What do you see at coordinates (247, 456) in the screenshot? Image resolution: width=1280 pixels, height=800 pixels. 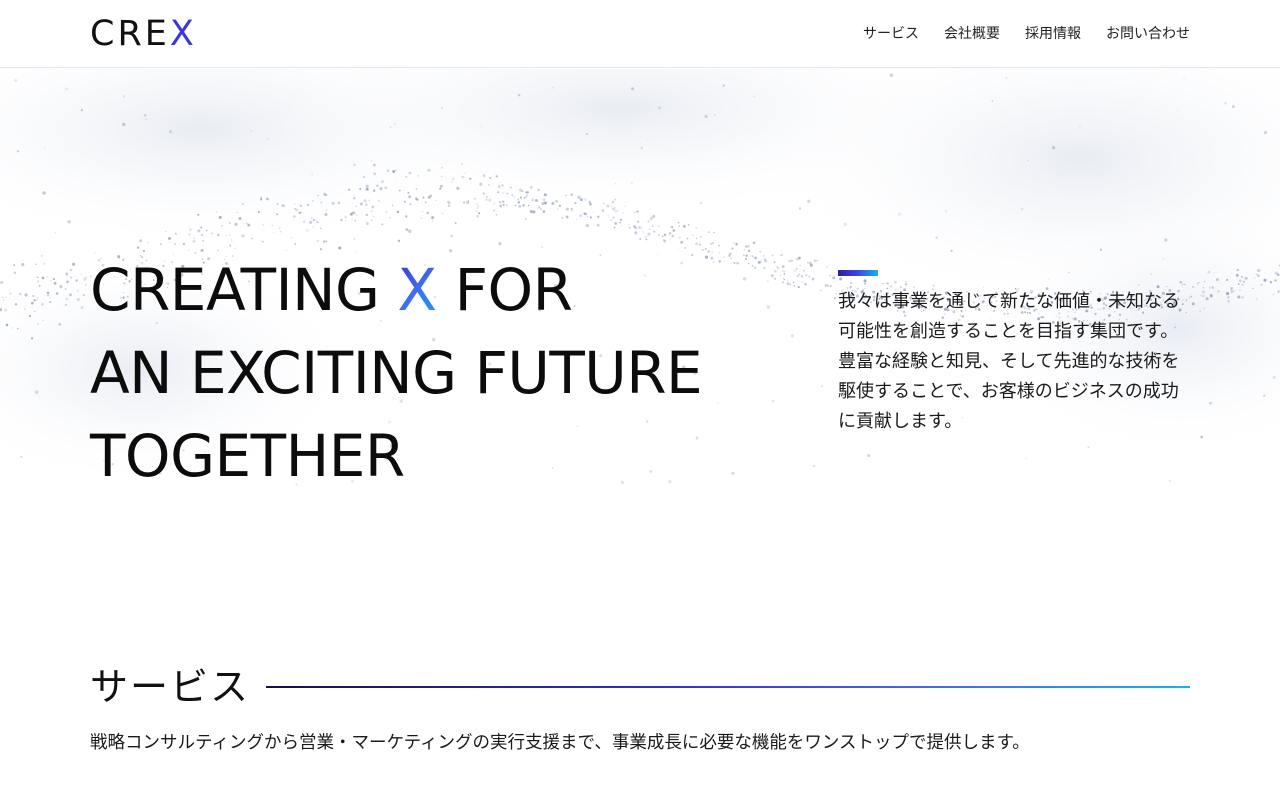 I see `hero-title-line-3: TOGETHER` at bounding box center [247, 456].